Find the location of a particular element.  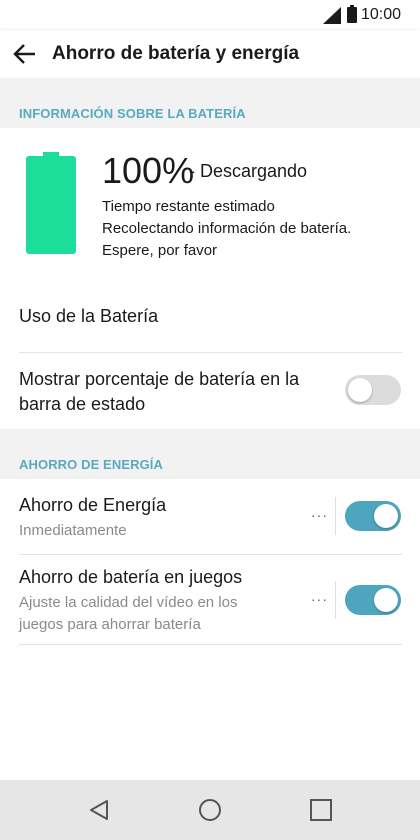

game-saver-toggle is located at coordinates (373, 600).